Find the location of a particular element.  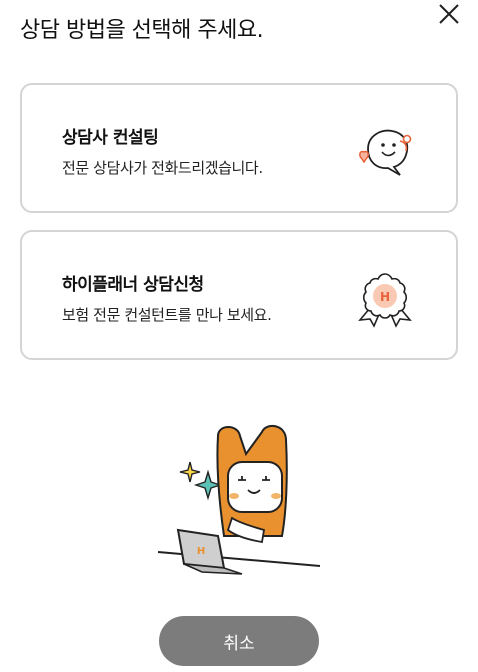

mascot-laptop-illustration: H is located at coordinates (239, 499).